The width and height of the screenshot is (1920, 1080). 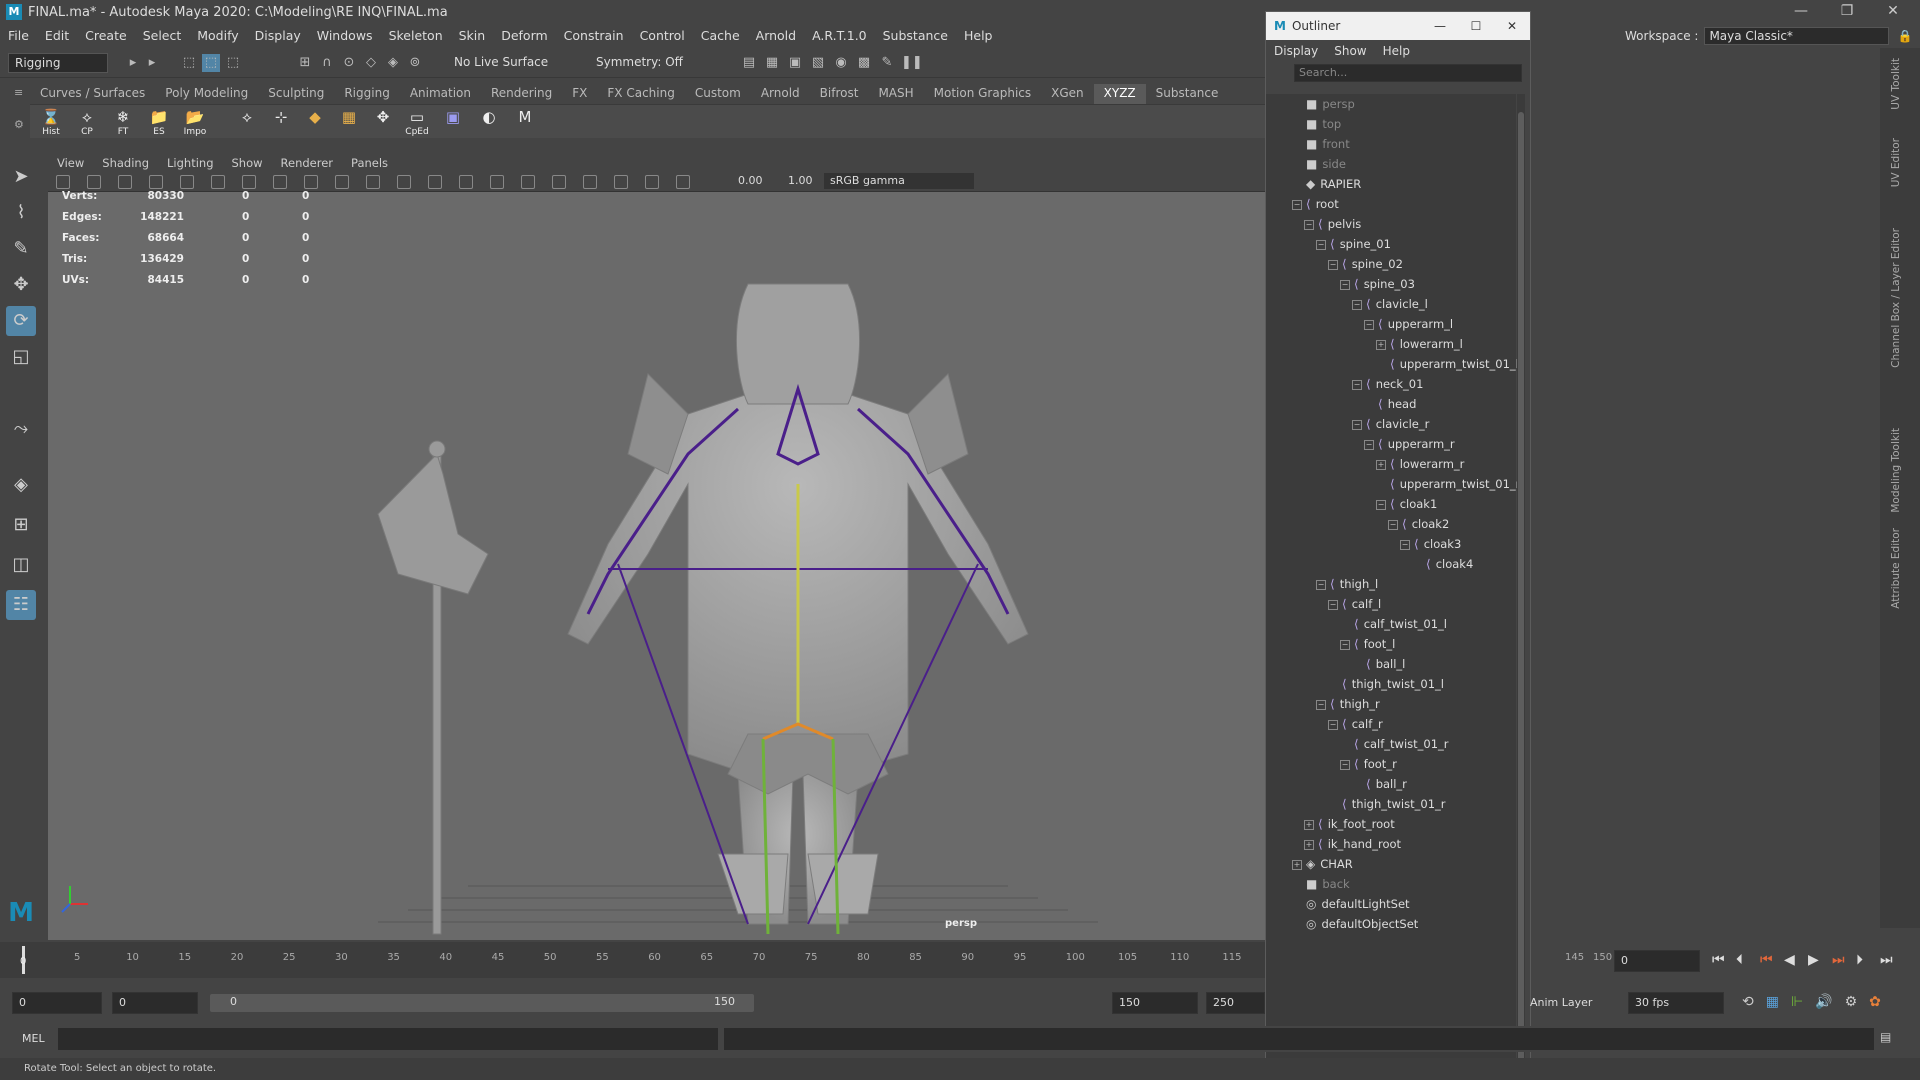 What do you see at coordinates (1367, 644) in the screenshot?
I see `outliner-item-foot-l: − ⟨ foot_l` at bounding box center [1367, 644].